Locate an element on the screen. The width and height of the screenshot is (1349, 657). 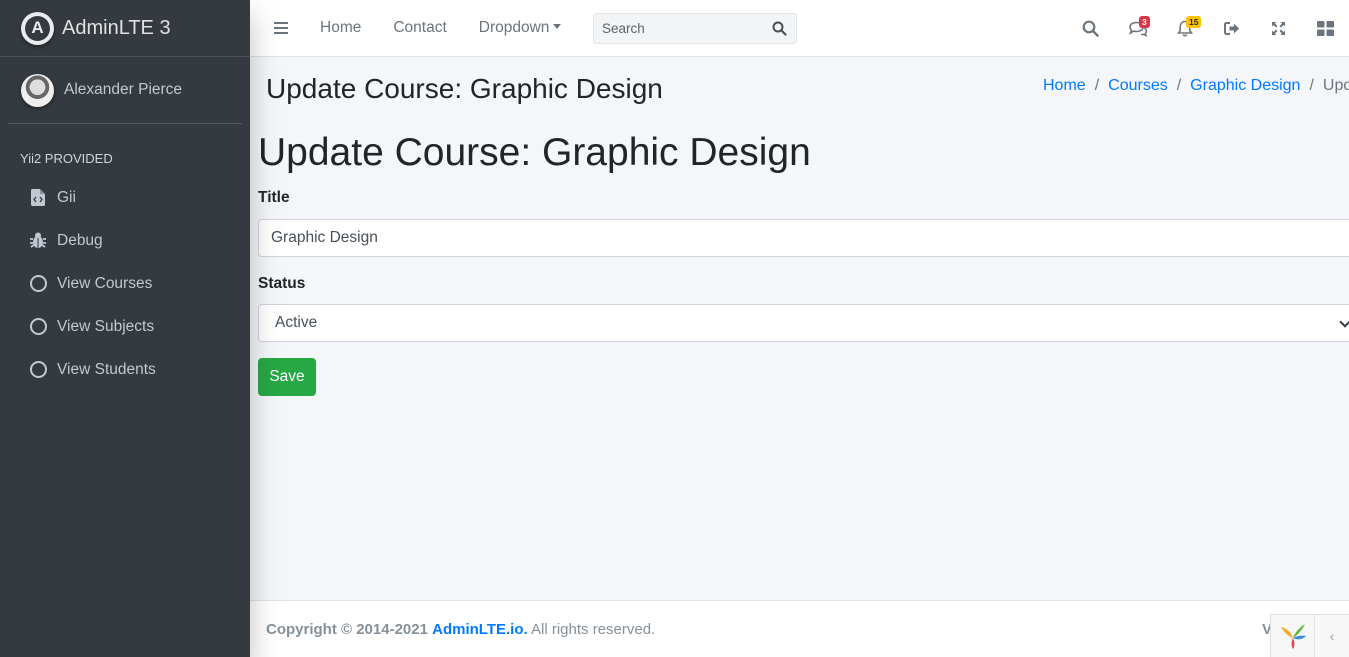
sign-out-icon is located at coordinates (1231, 28).